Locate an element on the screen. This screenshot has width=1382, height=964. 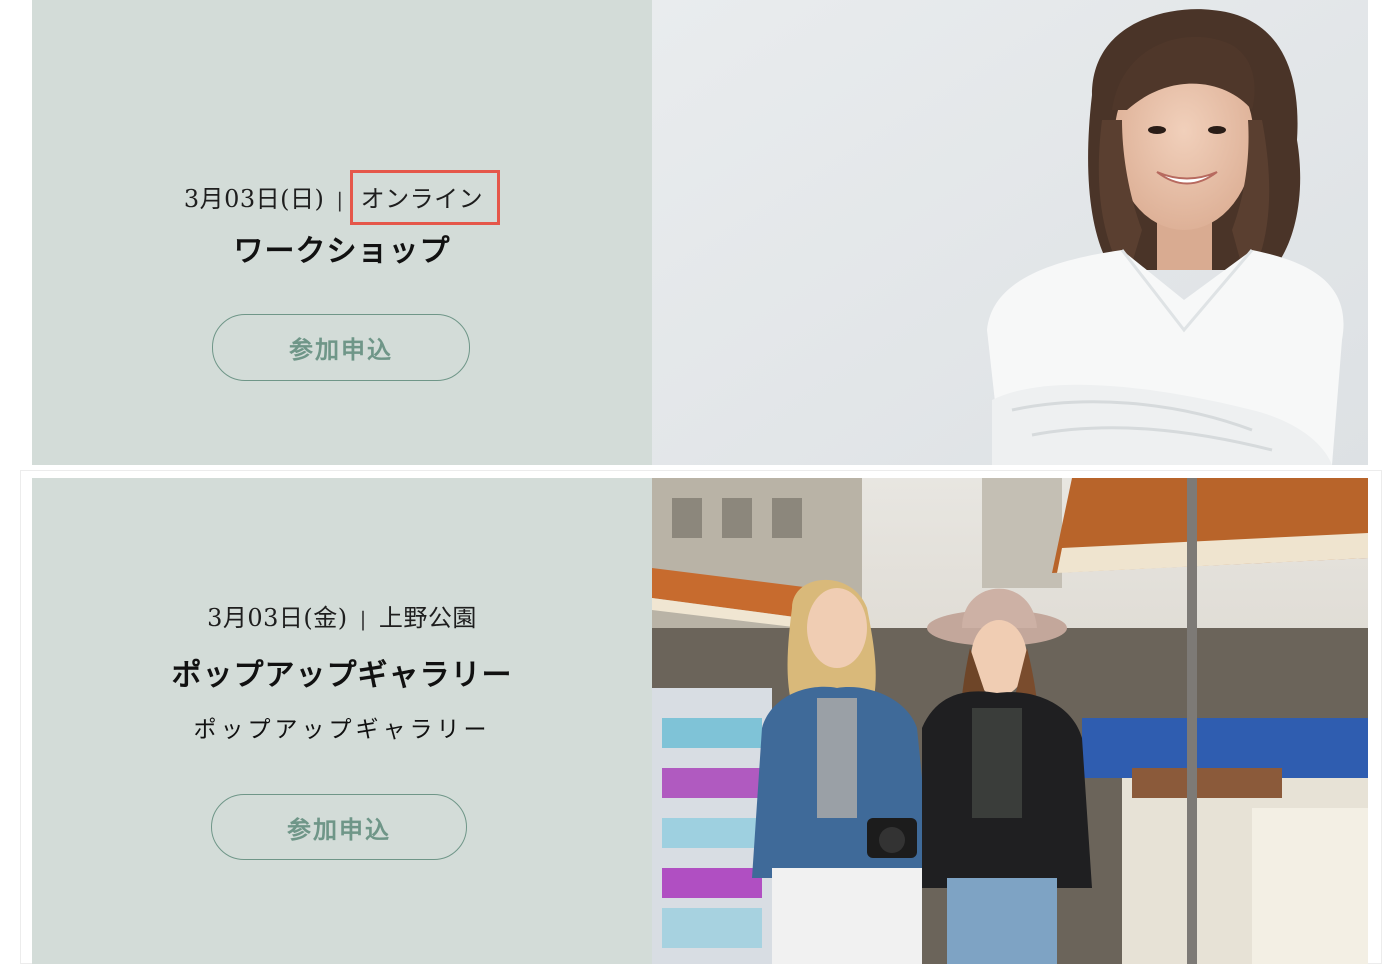
event-title: ポップアップギャラリー is located at coordinates (342, 675).